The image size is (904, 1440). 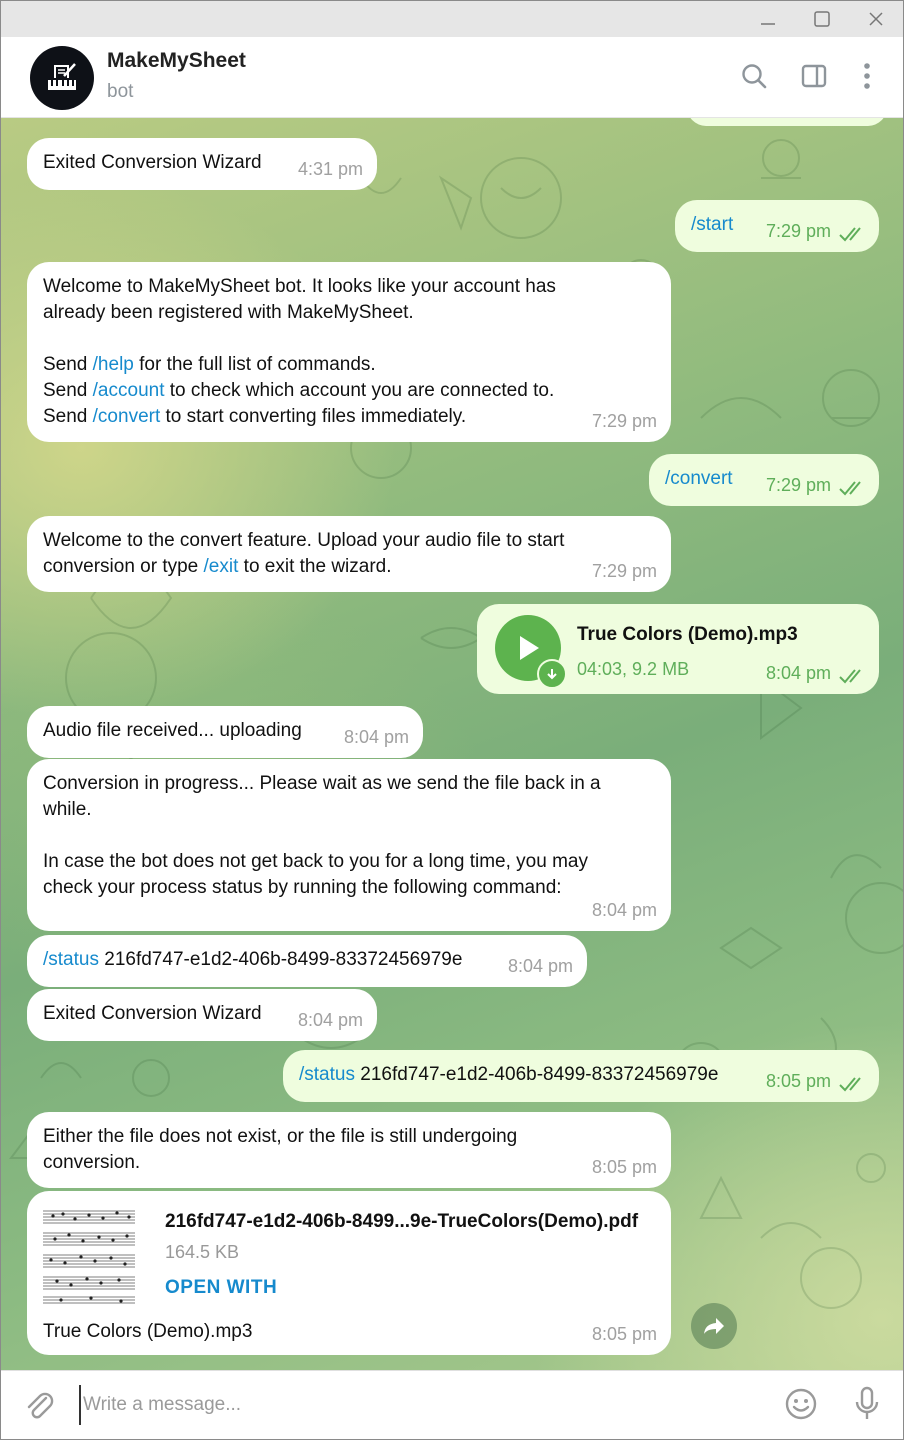 What do you see at coordinates (422, 1405) in the screenshot?
I see `message-input` at bounding box center [422, 1405].